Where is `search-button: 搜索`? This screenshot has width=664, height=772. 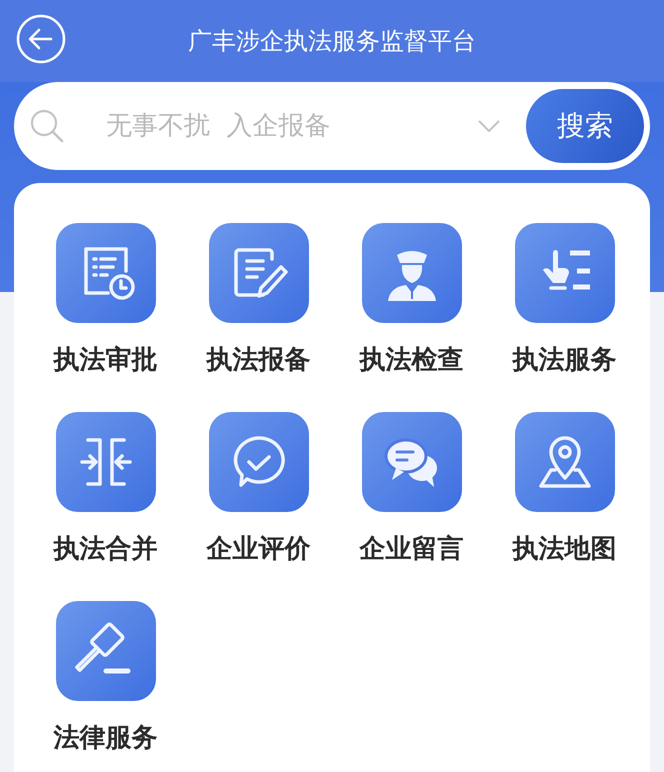 search-button: 搜索 is located at coordinates (585, 126).